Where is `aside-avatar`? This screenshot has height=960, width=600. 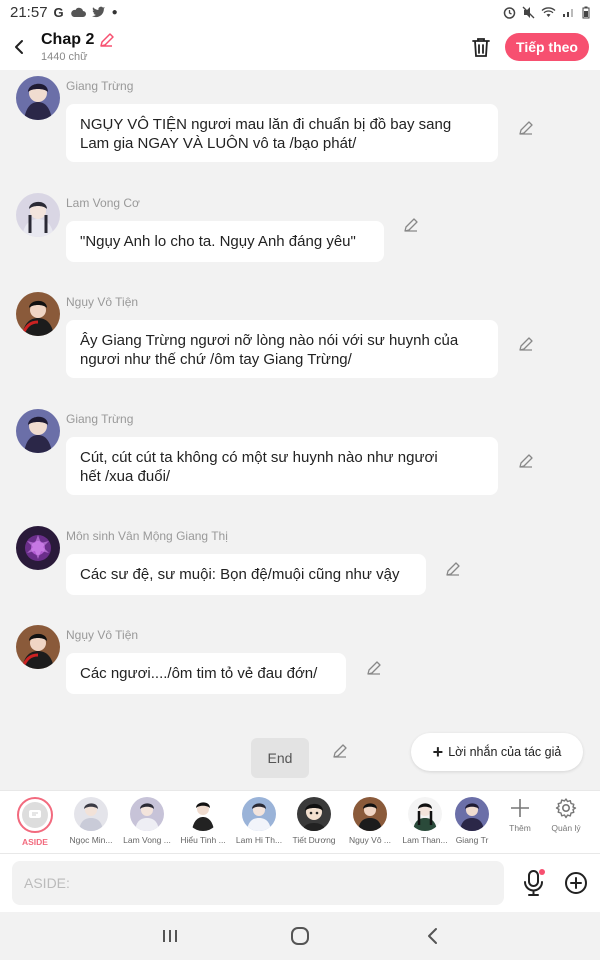
aside-avatar is located at coordinates (35, 815).